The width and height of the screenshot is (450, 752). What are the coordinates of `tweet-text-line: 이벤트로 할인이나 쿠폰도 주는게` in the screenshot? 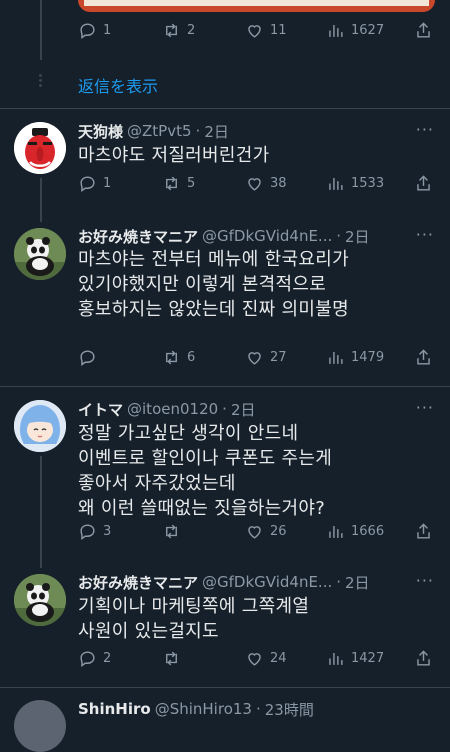 It's located at (205, 458).